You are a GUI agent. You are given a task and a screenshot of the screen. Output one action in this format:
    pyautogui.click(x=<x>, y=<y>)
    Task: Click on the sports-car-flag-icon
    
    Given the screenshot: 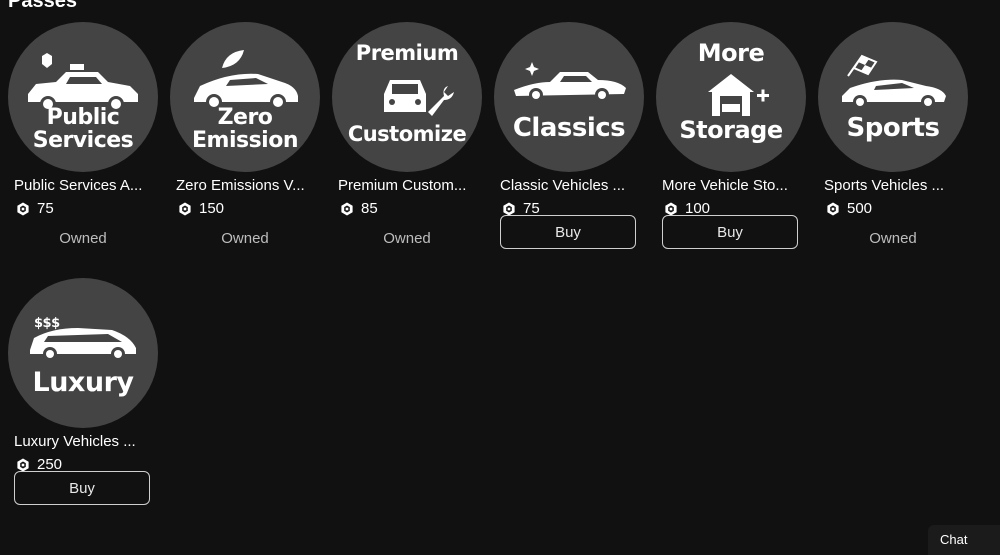 What is the action you would take?
    pyautogui.click(x=894, y=81)
    